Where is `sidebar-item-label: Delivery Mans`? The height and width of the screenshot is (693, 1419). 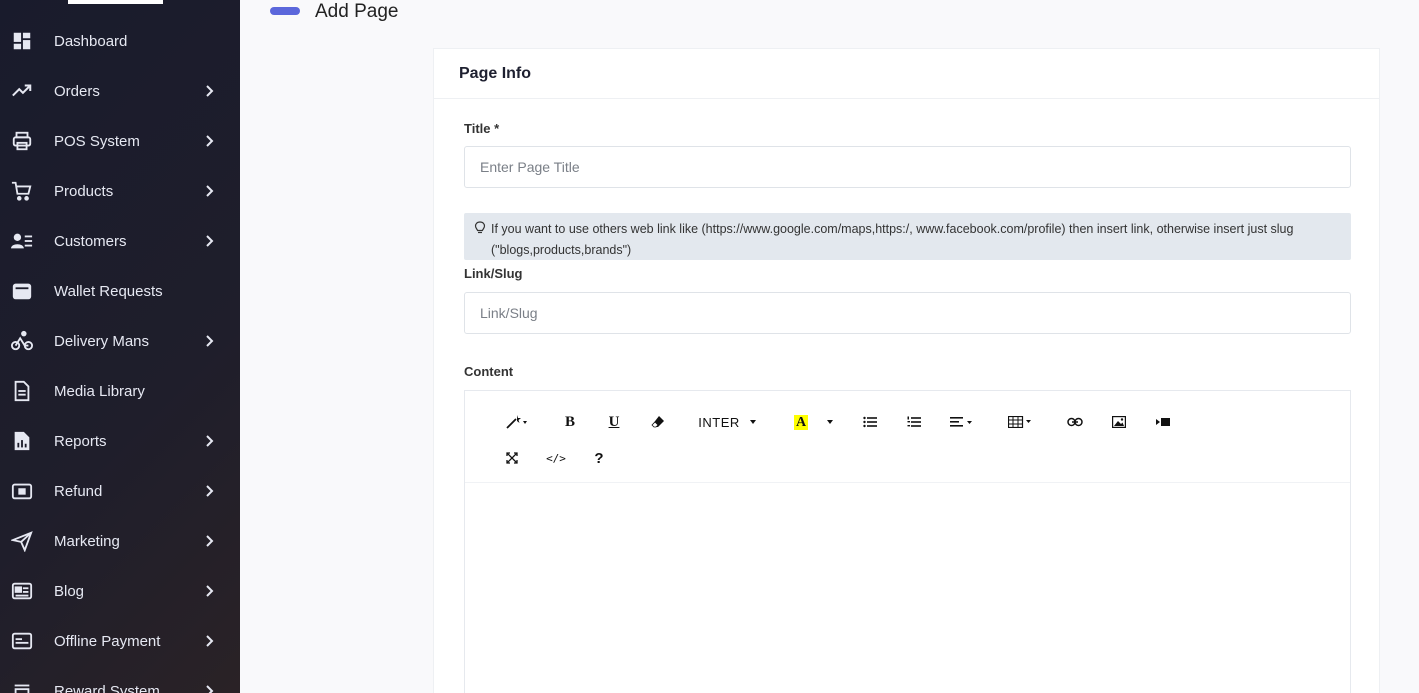
sidebar-item-label: Delivery Mans is located at coordinates (102, 341).